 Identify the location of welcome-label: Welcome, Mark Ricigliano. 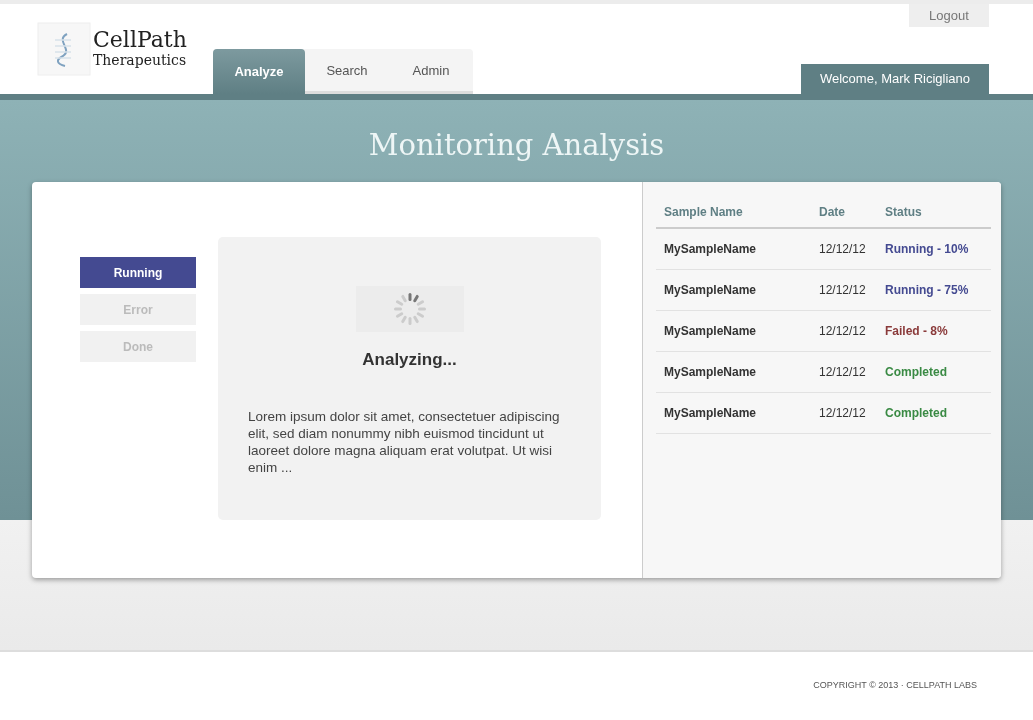
(894, 79).